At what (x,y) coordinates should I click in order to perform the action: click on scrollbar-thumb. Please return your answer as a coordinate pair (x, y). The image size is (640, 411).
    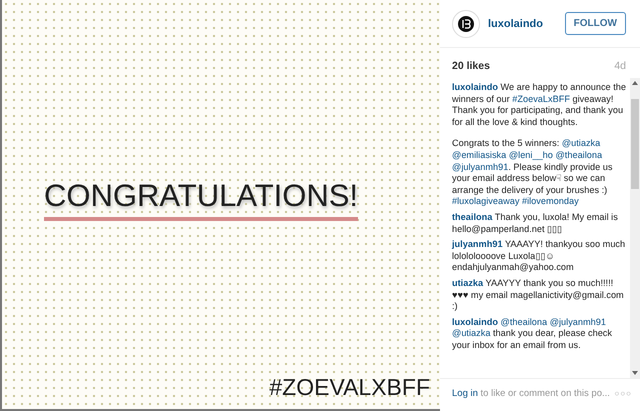
    Looking at the image, I should click on (635, 144).